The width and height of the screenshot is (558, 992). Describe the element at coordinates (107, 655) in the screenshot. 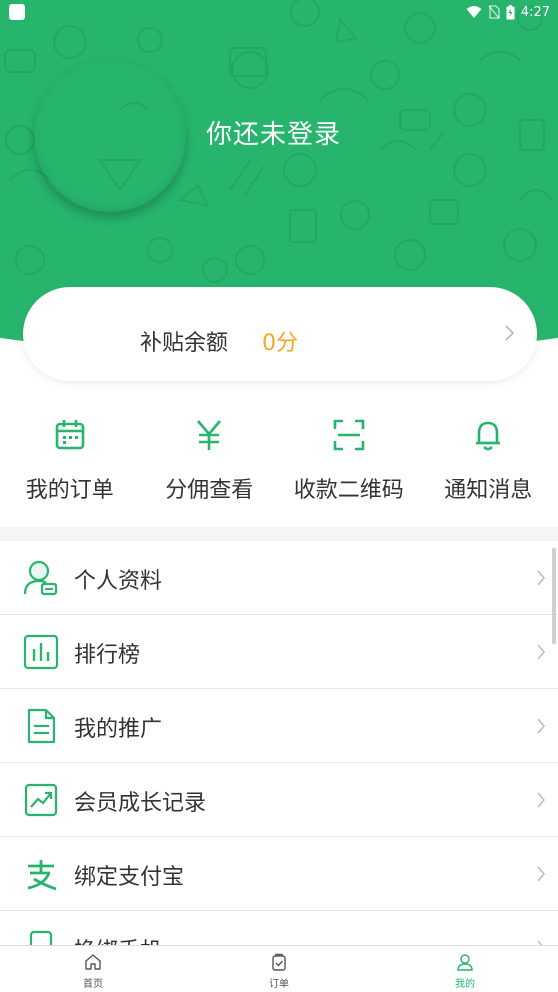

I see `menu-item-label: 排行榜` at that location.